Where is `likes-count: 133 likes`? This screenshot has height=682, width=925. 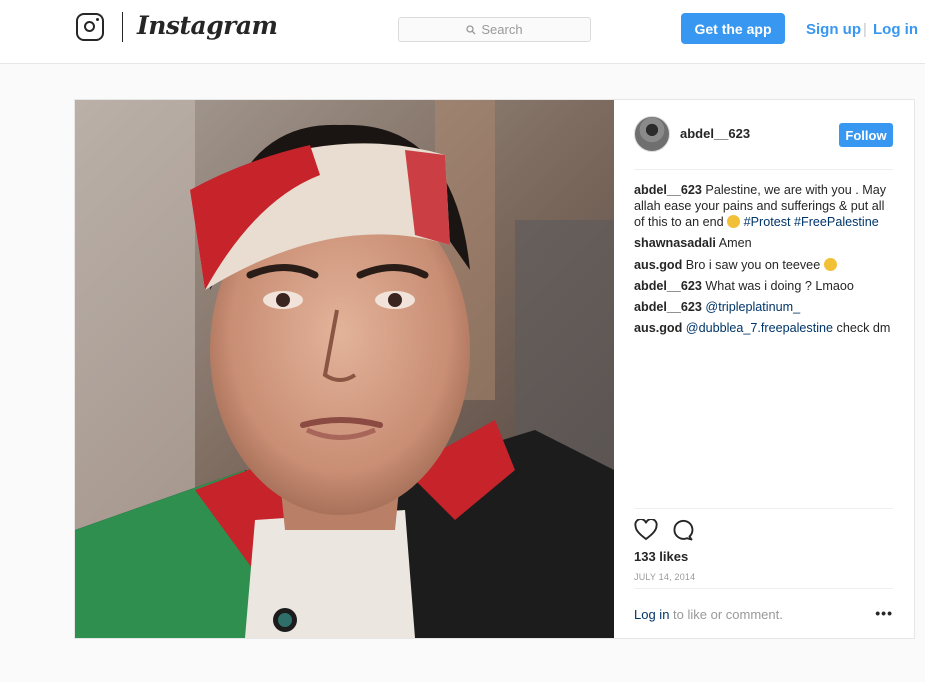
likes-count: 133 likes is located at coordinates (661, 556).